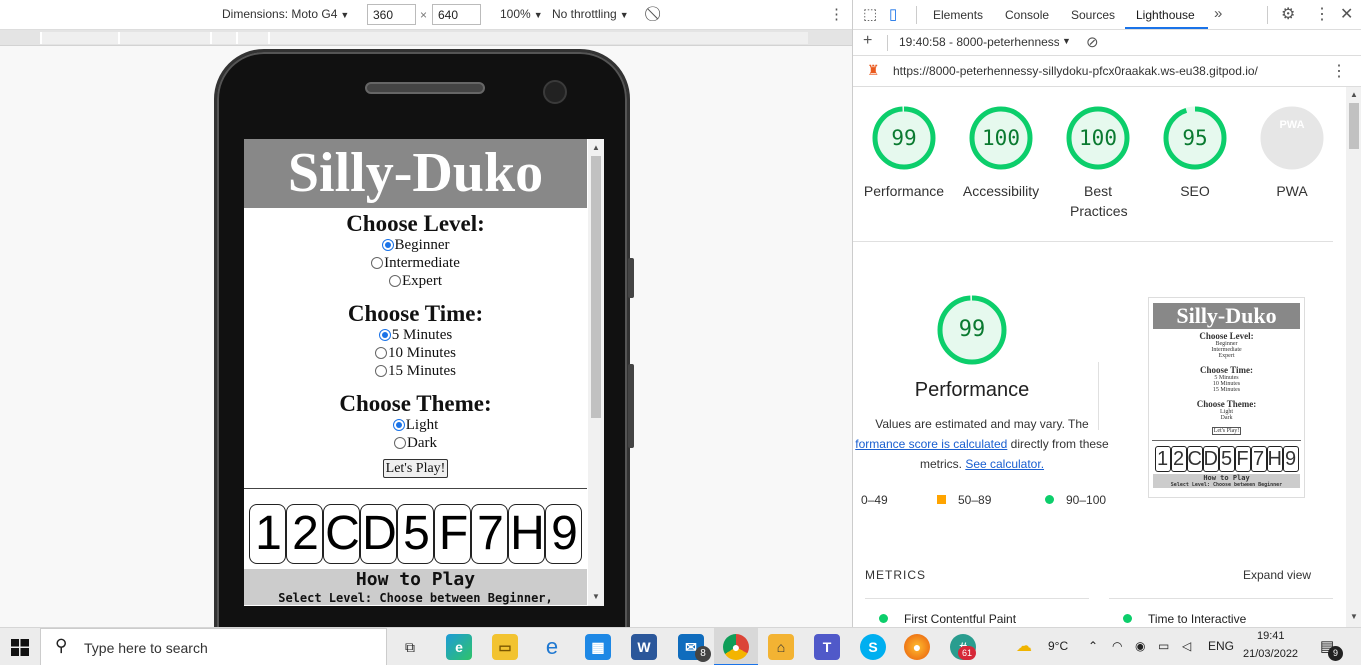 The image size is (1361, 665). What do you see at coordinates (1195, 138) in the screenshot?
I see `score-gauge-seo: 95` at bounding box center [1195, 138].